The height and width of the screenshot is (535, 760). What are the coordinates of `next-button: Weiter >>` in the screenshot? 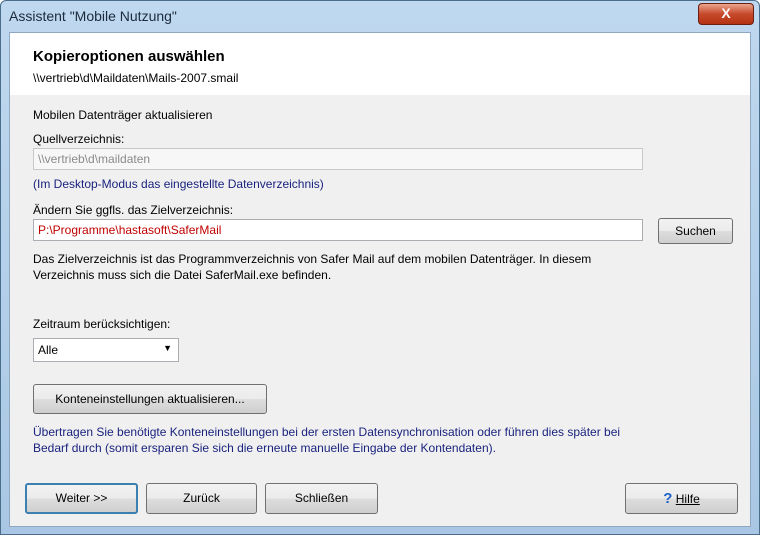 It's located at (81, 498).